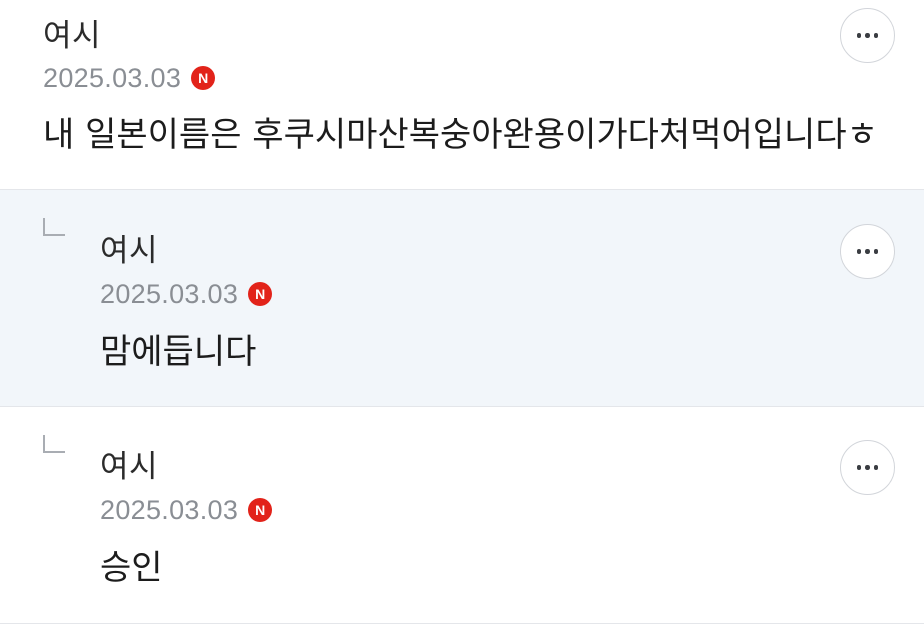  I want to click on comment-text: 내 일본이름은 후쿠시마산복숭아완용이가다처먹어입니다ㅎ, so click(460, 135).